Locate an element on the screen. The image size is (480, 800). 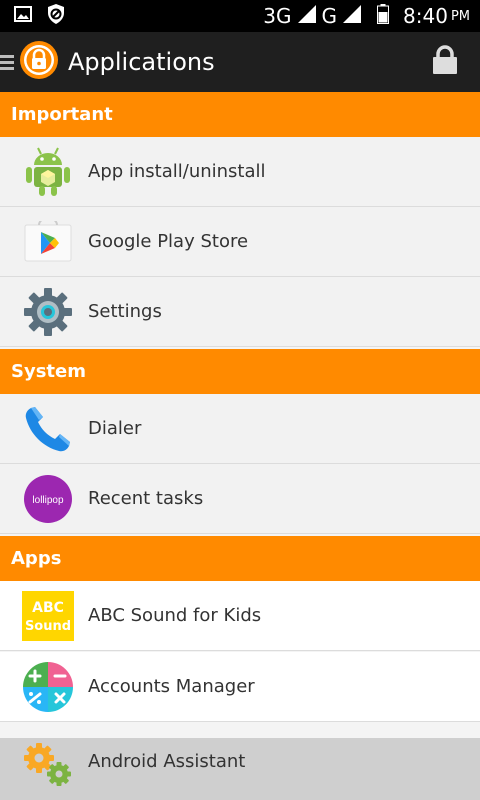
gear-icon is located at coordinates (48, 312).